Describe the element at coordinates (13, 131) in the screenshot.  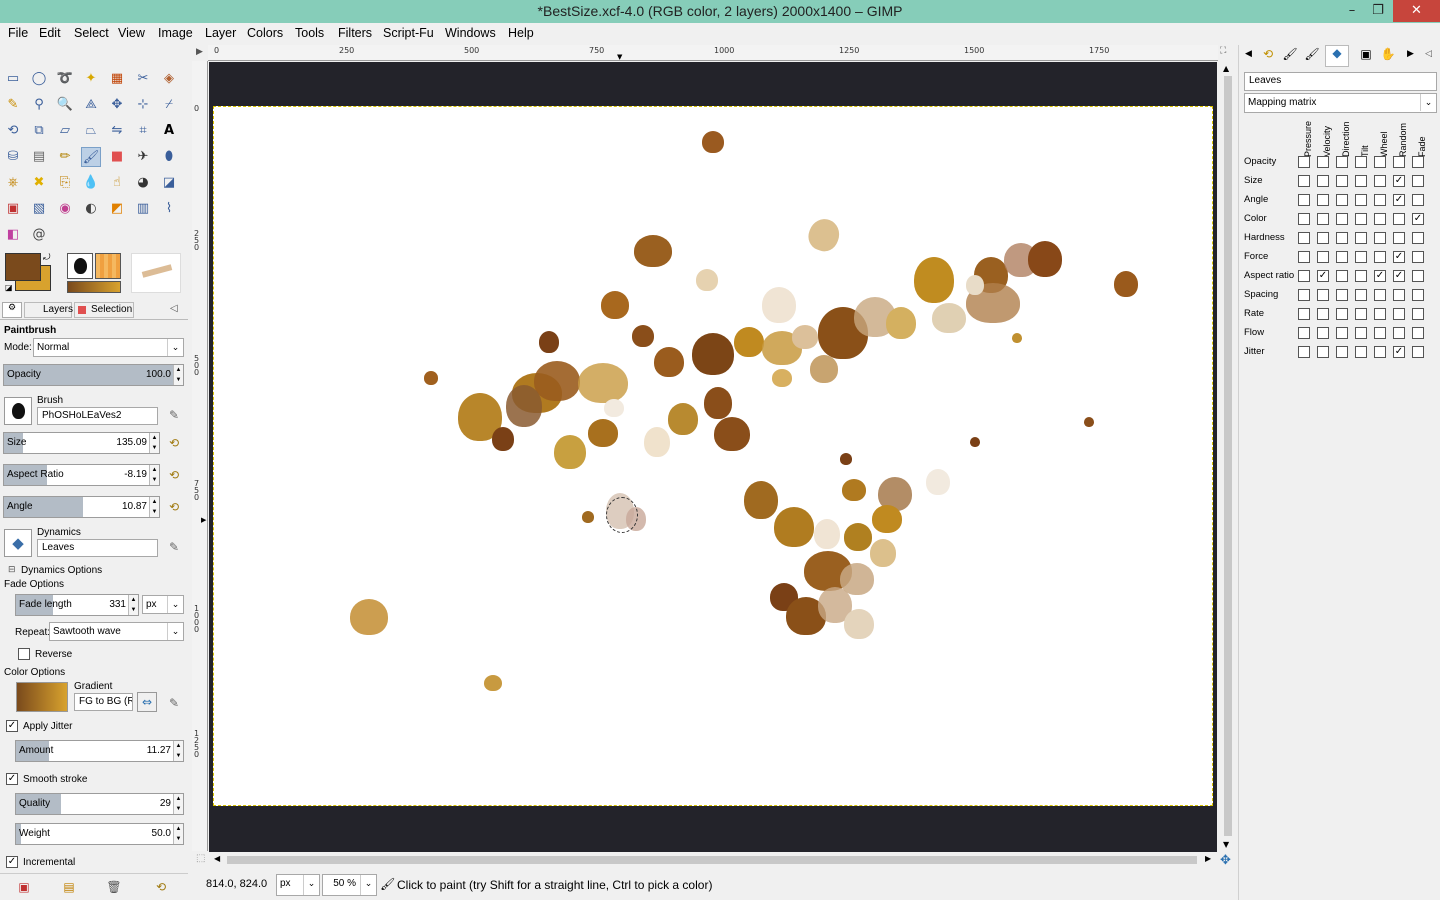
I see `rotate-icon: ⟲` at that location.